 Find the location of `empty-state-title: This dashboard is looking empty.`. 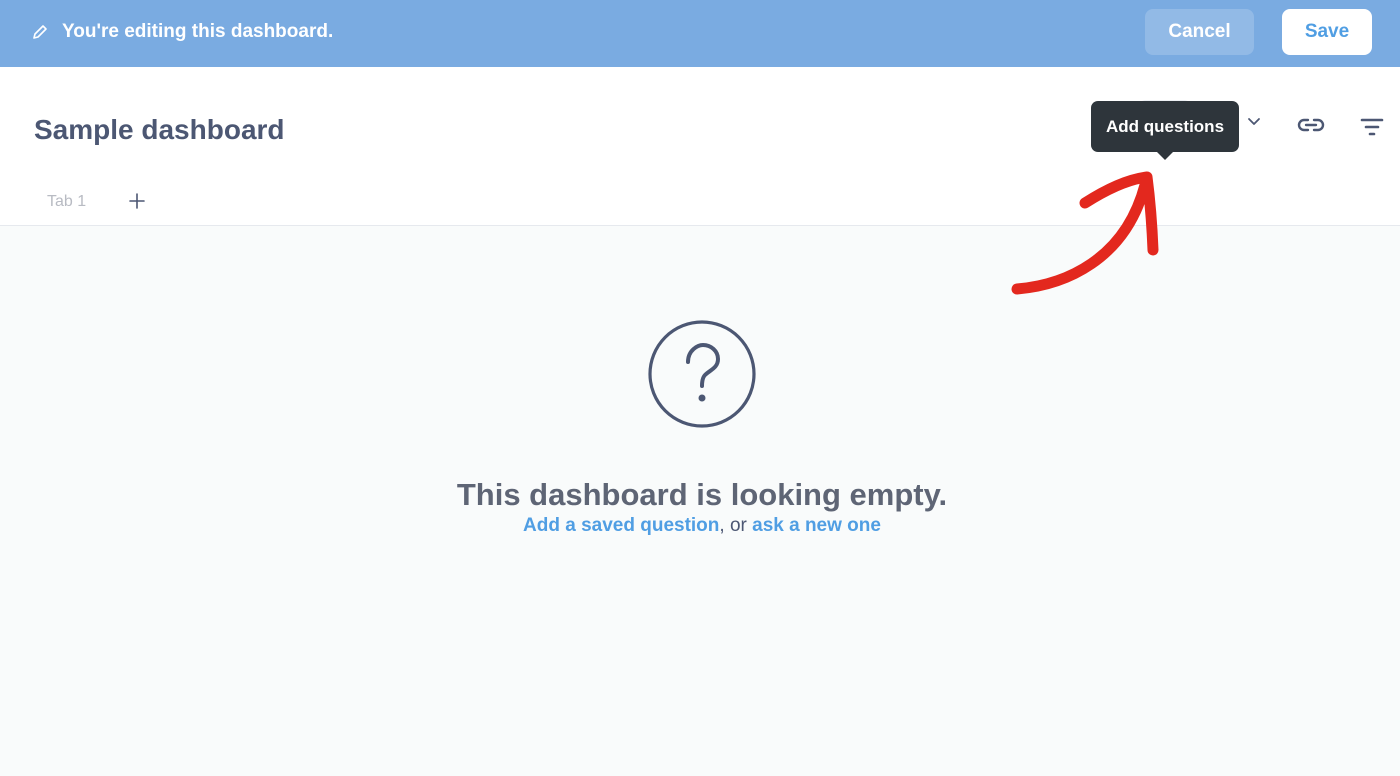

empty-state-title: This dashboard is looking empty. is located at coordinates (702, 494).